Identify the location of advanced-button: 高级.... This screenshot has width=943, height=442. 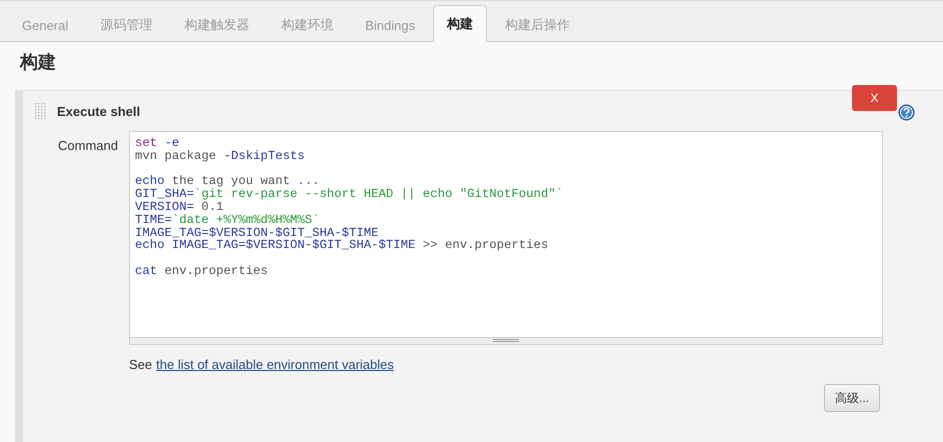
(852, 398).